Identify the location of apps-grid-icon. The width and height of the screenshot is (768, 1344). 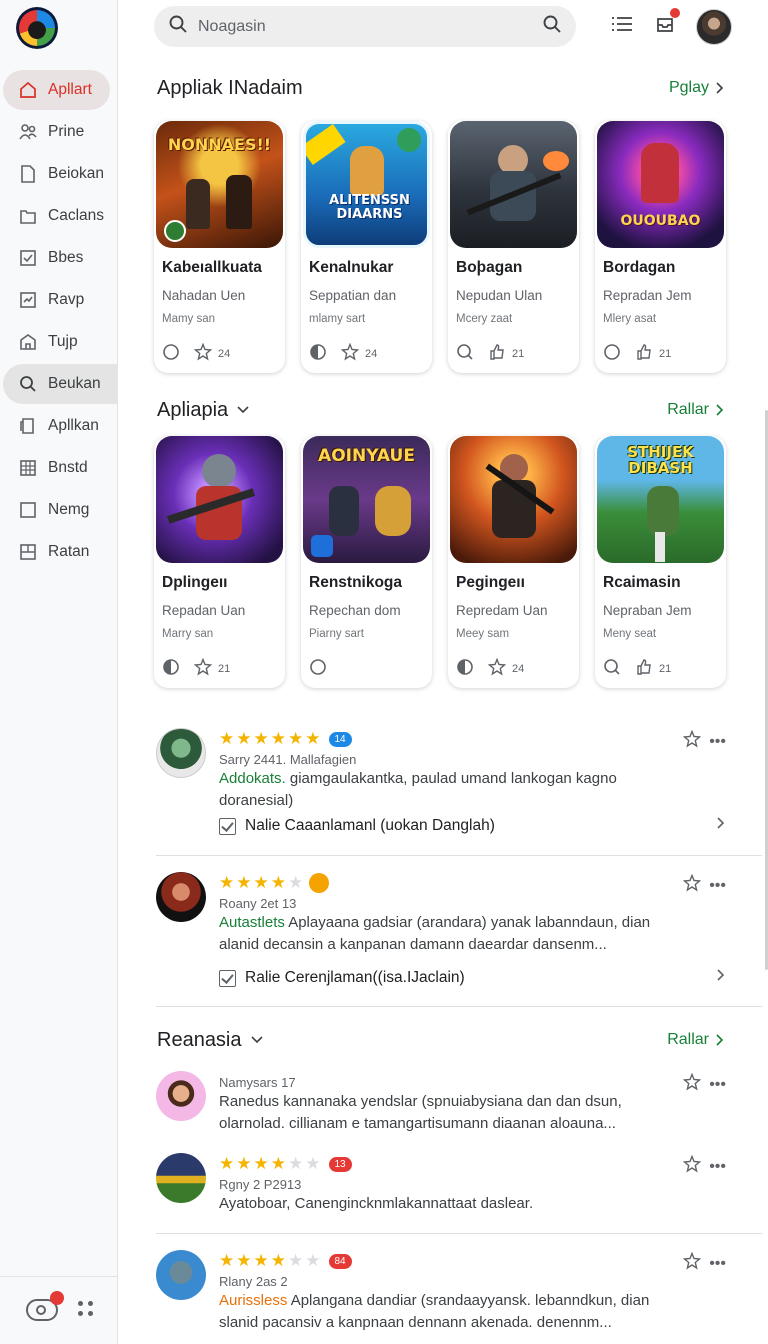
(87, 1310).